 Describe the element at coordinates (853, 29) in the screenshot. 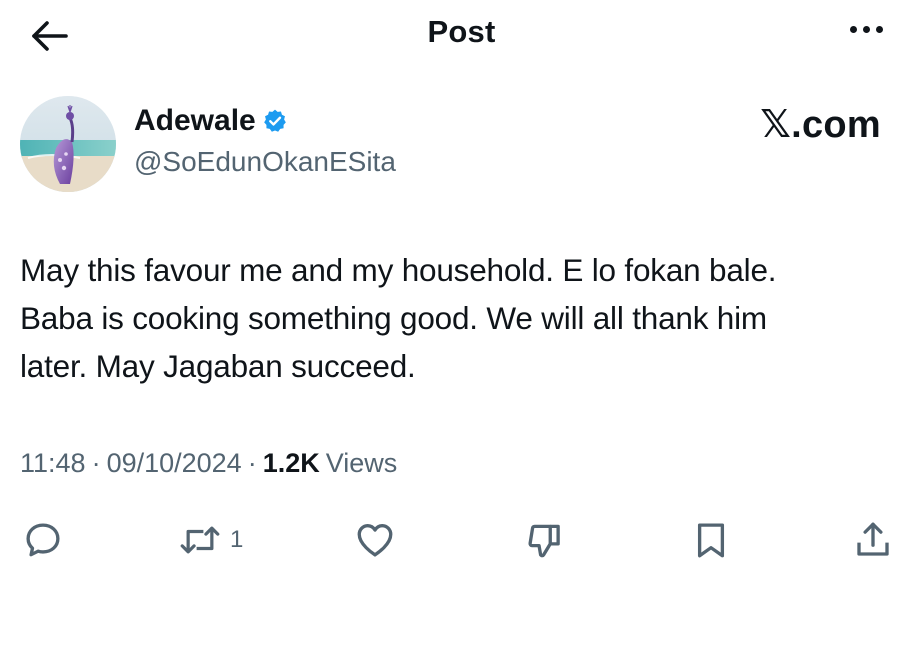

I see `more-horizontal-icon` at that location.